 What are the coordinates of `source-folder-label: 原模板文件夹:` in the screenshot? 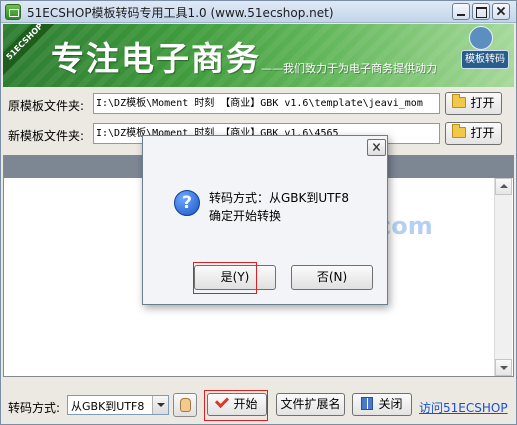 It's located at (46, 106).